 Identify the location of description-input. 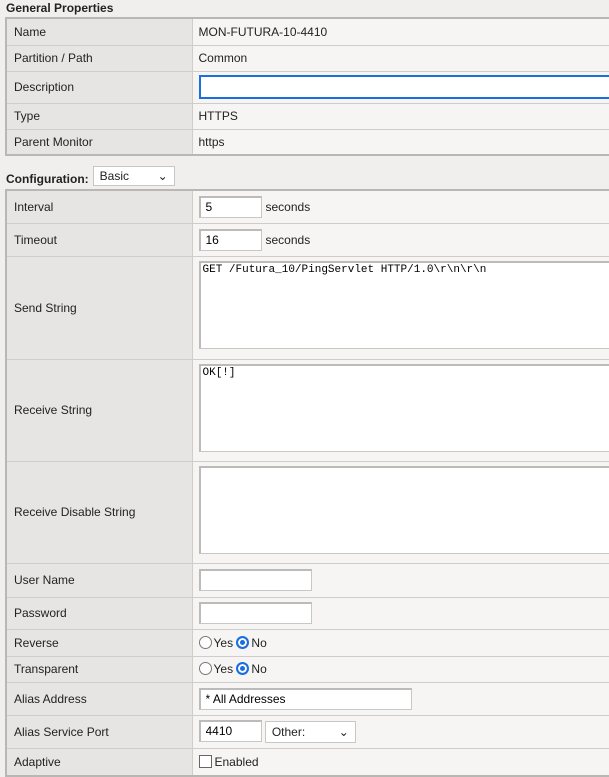
(404, 87).